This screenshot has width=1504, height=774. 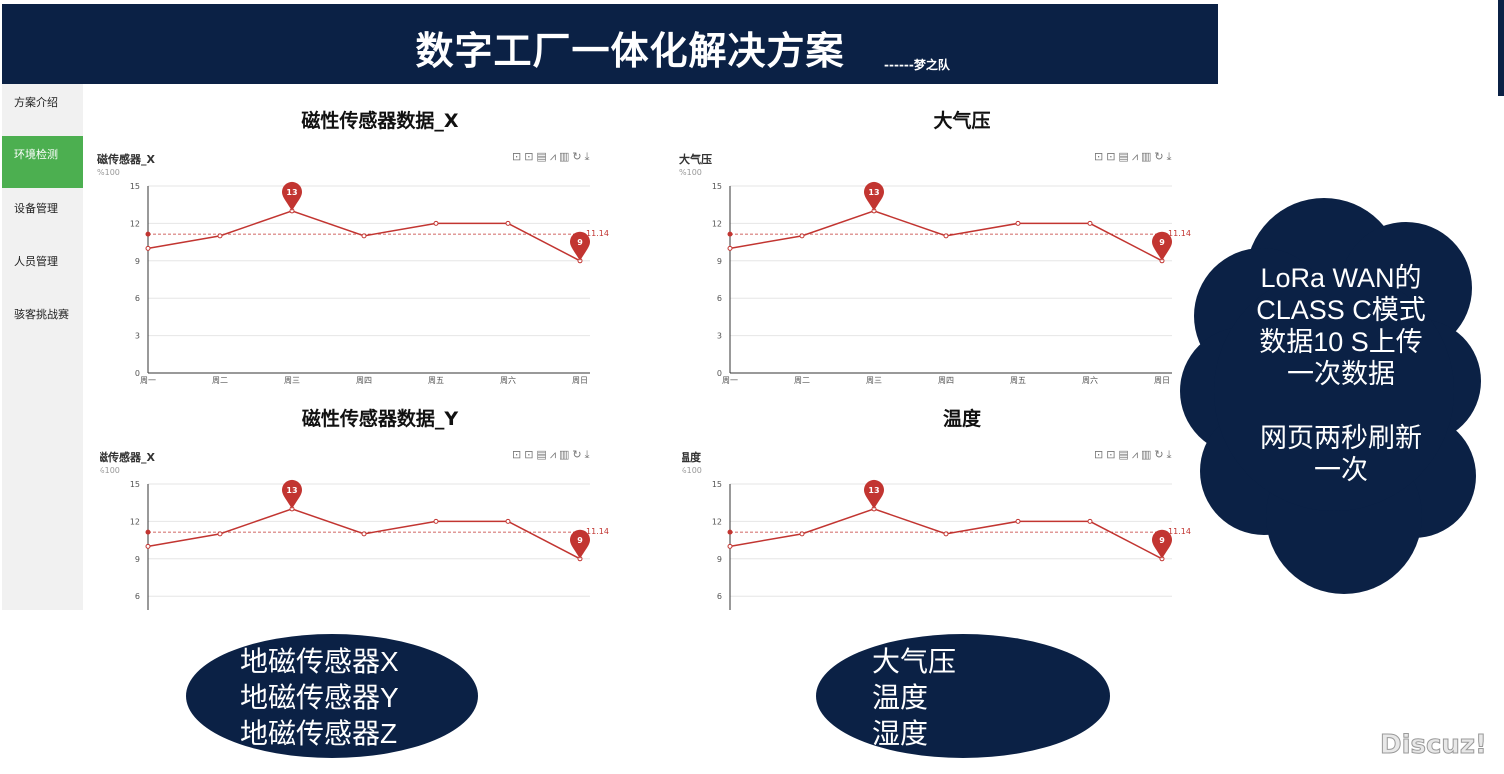 What do you see at coordinates (914, 697) in the screenshot?
I see `sensor-ellipse-env-text: 大气压 温度 湿度` at bounding box center [914, 697].